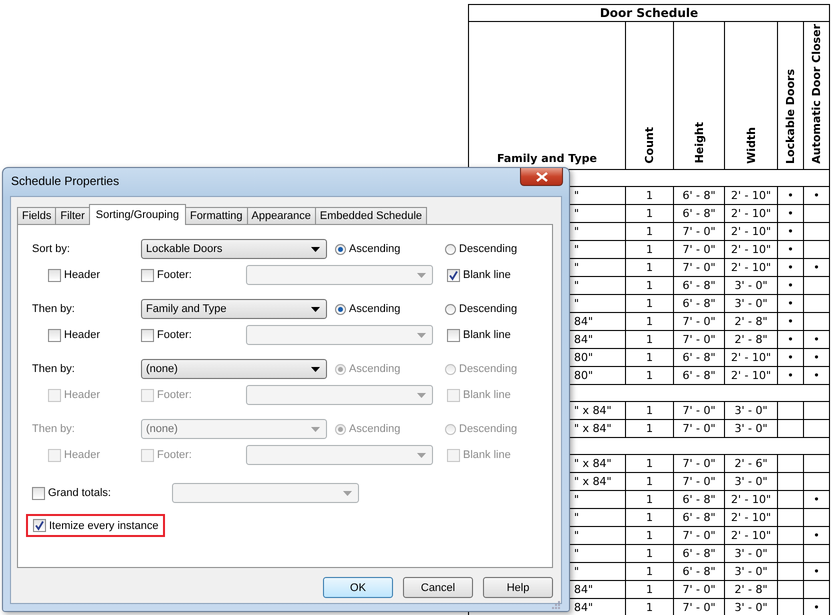 Image resolution: width=832 pixels, height=615 pixels. Describe the element at coordinates (358, 587) in the screenshot. I see `dialog-button: OK` at that location.